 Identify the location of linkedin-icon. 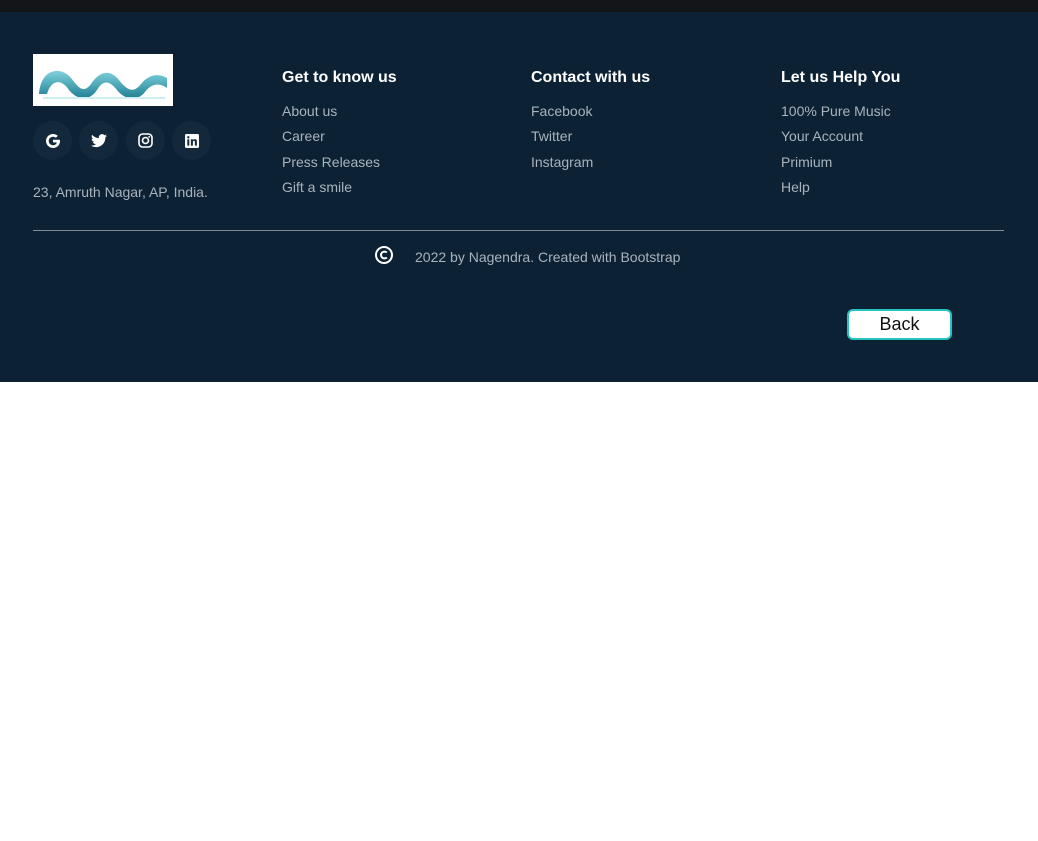
(191, 140).